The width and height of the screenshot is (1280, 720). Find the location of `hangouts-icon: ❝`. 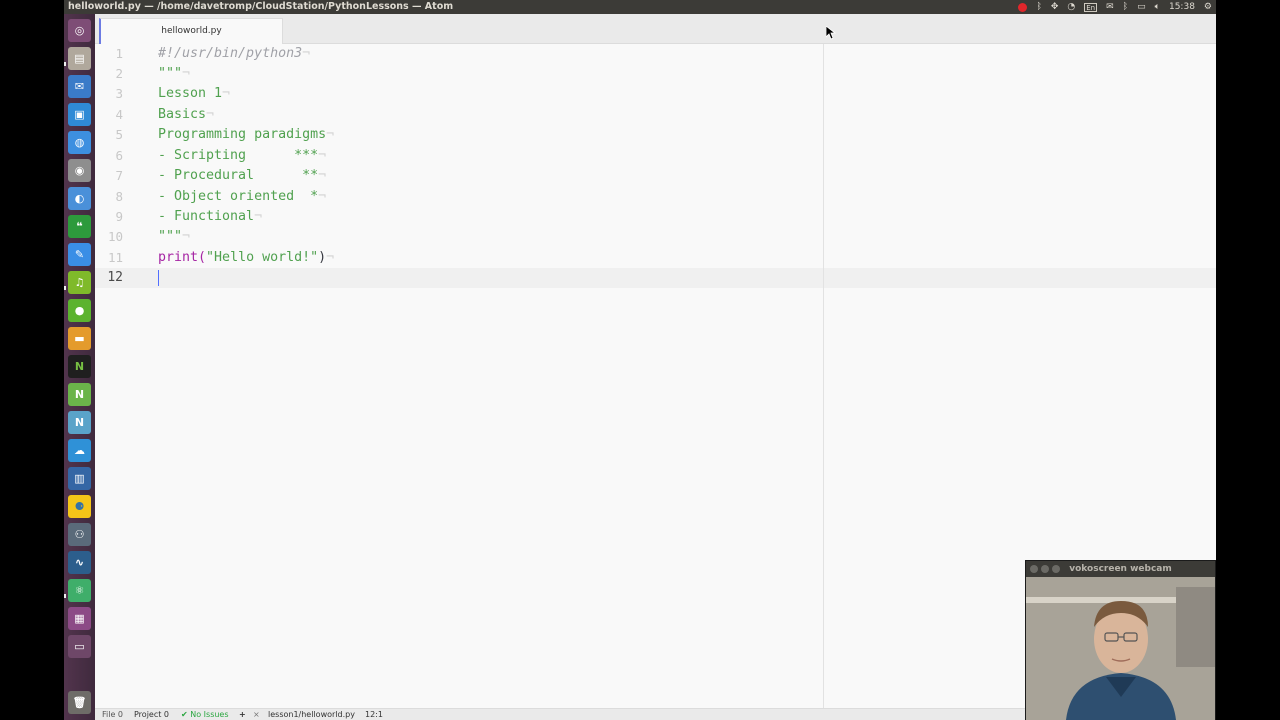

hangouts-icon: ❝ is located at coordinates (79, 226).